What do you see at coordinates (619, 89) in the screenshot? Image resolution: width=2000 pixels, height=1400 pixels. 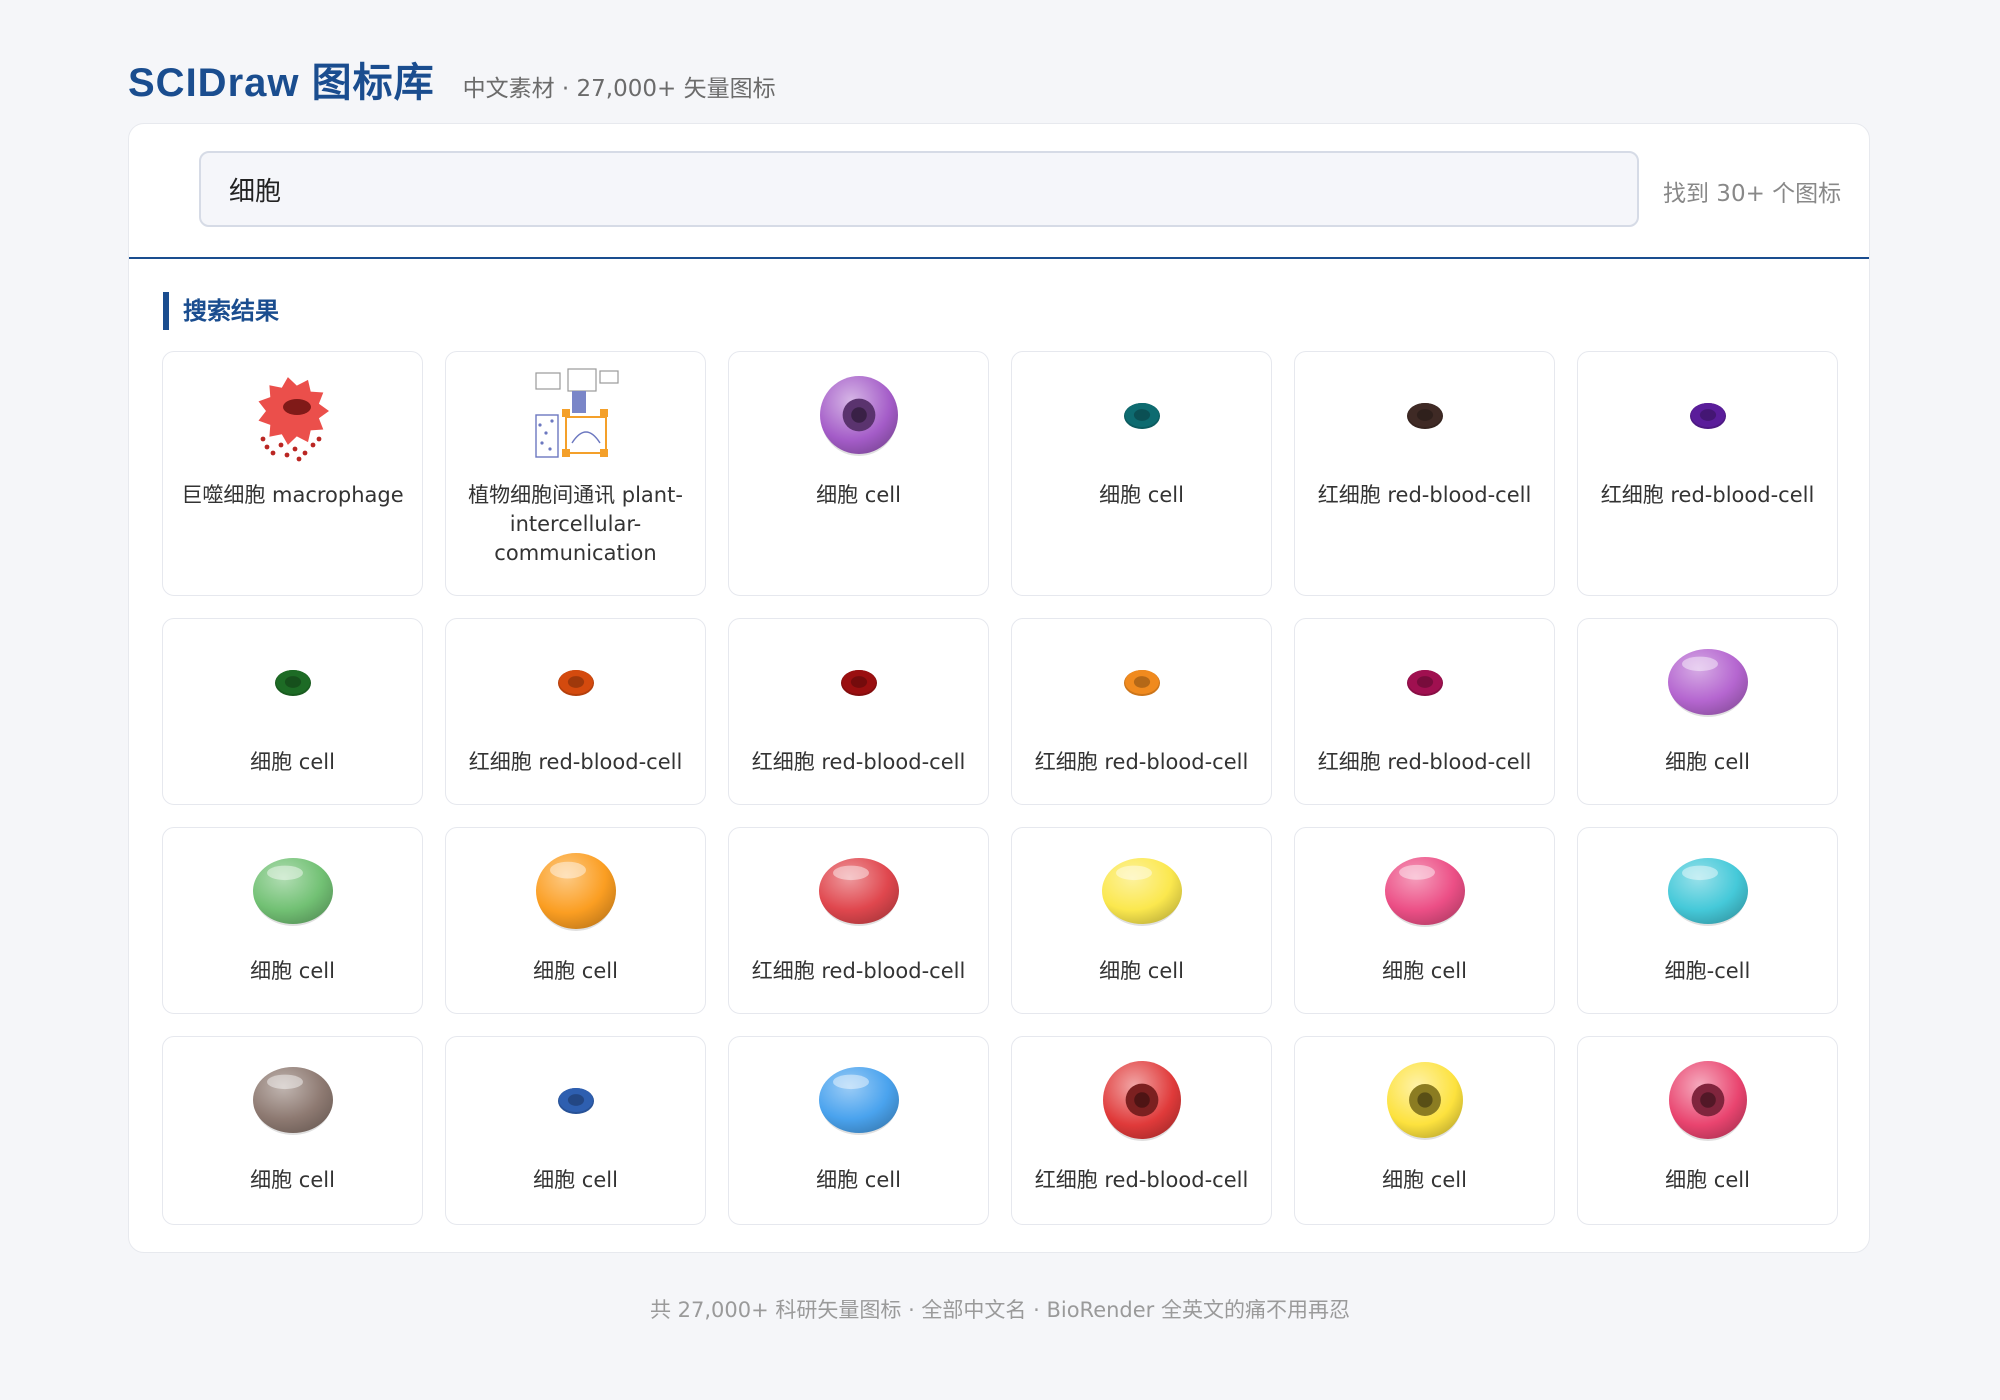 I see `brand-subtitle: 中文素材 · 27,000+ 矢量图标` at bounding box center [619, 89].